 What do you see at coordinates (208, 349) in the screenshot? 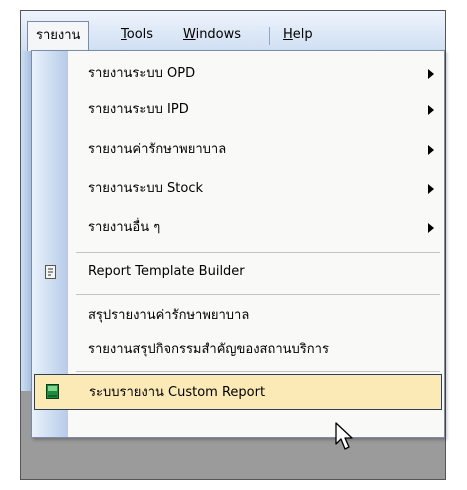
I see `menu-item-label: รายงานสรุปกิจกรรมสำคัญของสถานบริการ` at bounding box center [208, 349].